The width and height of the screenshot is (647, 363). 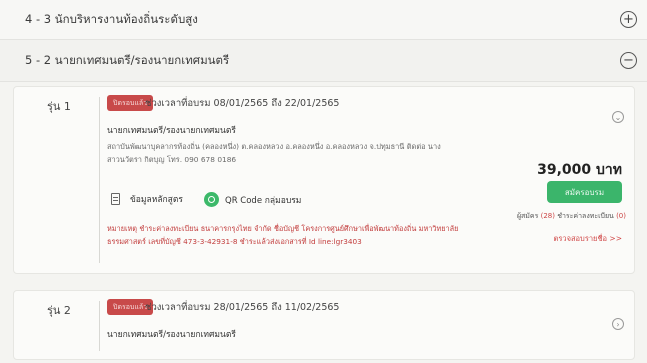 I want to click on check-list-link: ตรวจสอบรายชื่อ >>, so click(x=587, y=239).